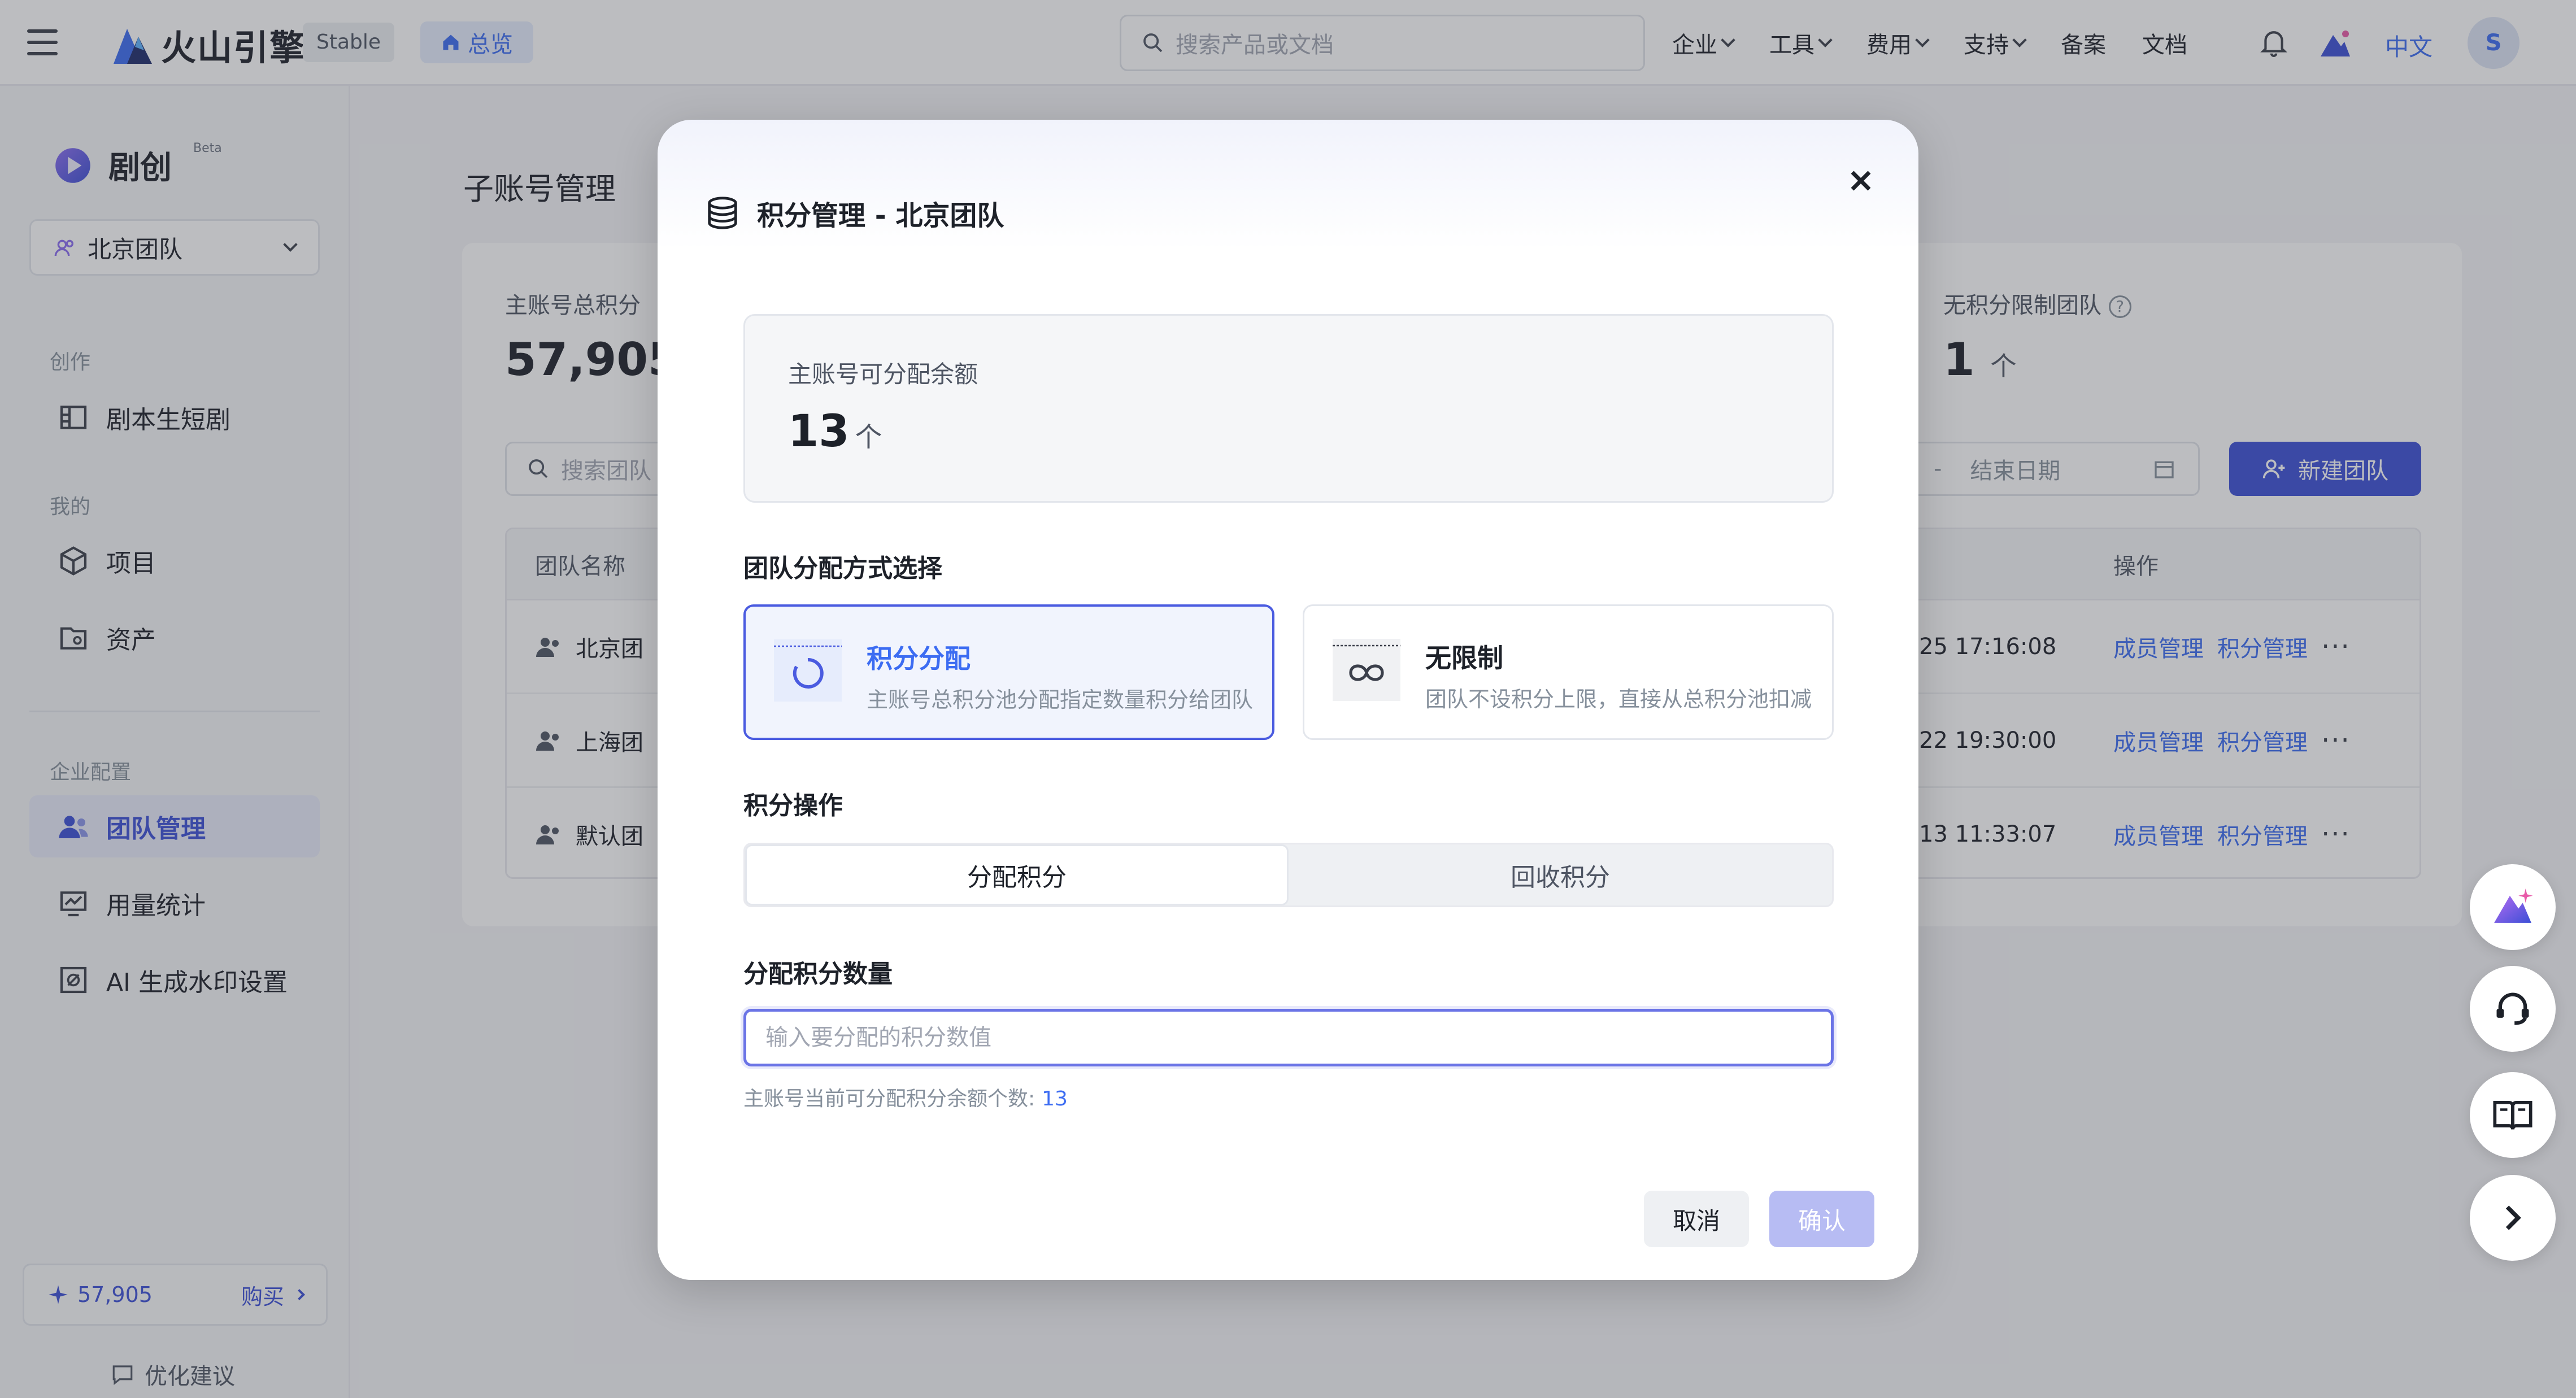 This screenshot has height=1398, width=2576. I want to click on balance-value: 13 个, so click(835, 431).